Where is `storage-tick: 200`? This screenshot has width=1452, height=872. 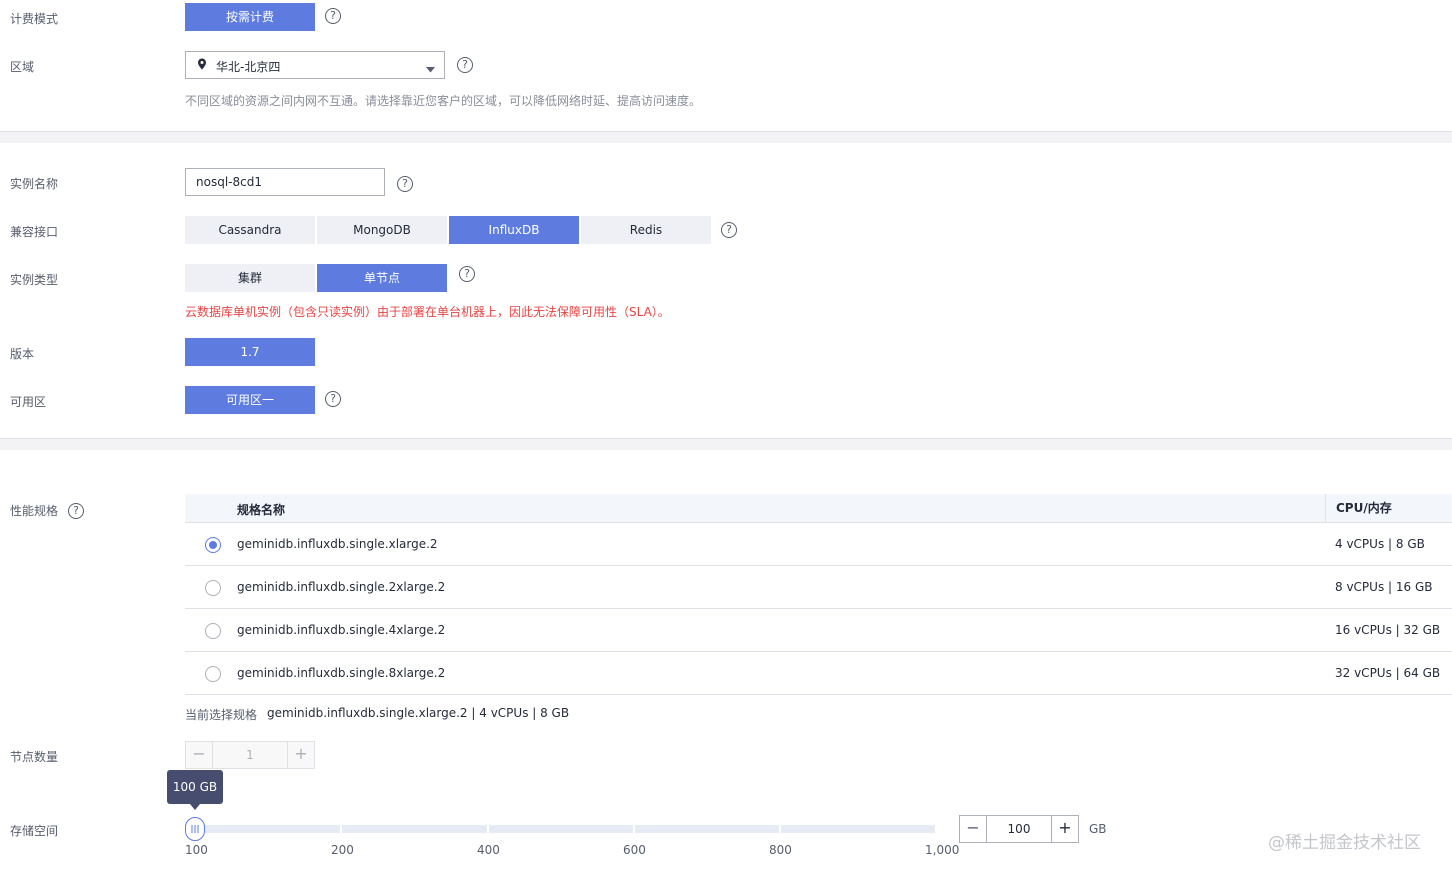 storage-tick: 200 is located at coordinates (342, 850).